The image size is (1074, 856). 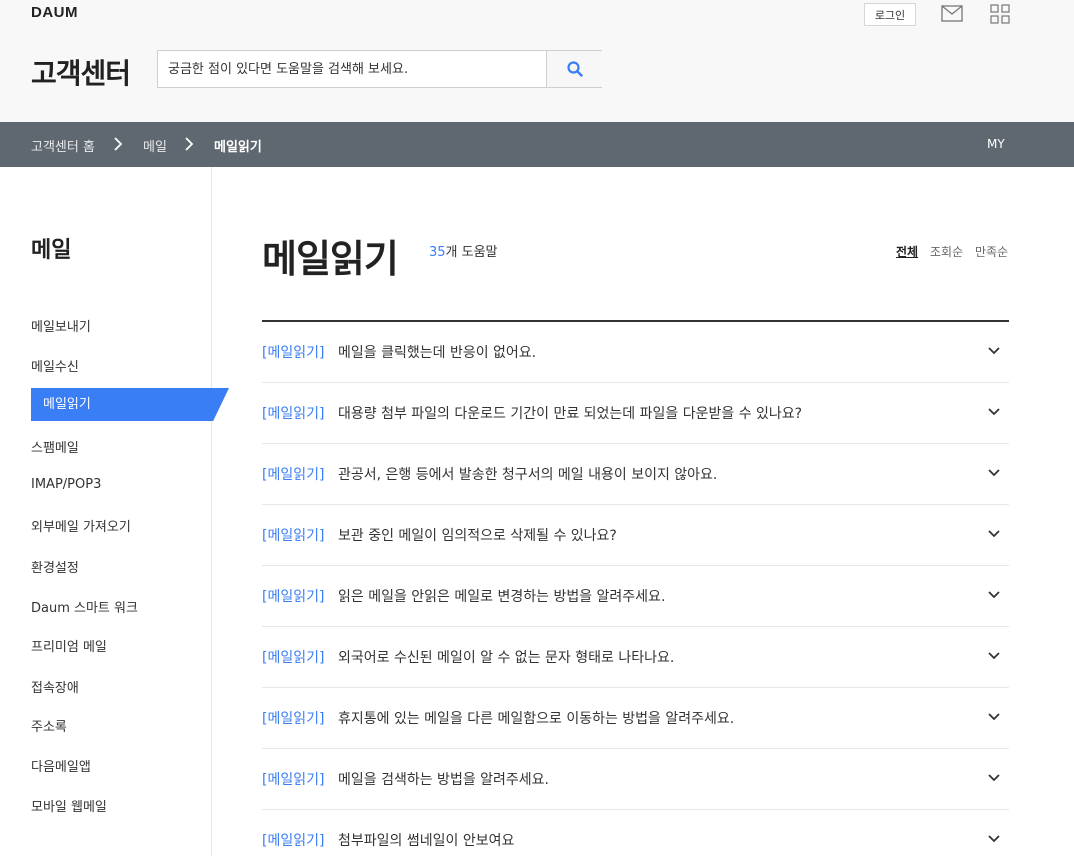 I want to click on app-grid-icon, so click(x=1000, y=14).